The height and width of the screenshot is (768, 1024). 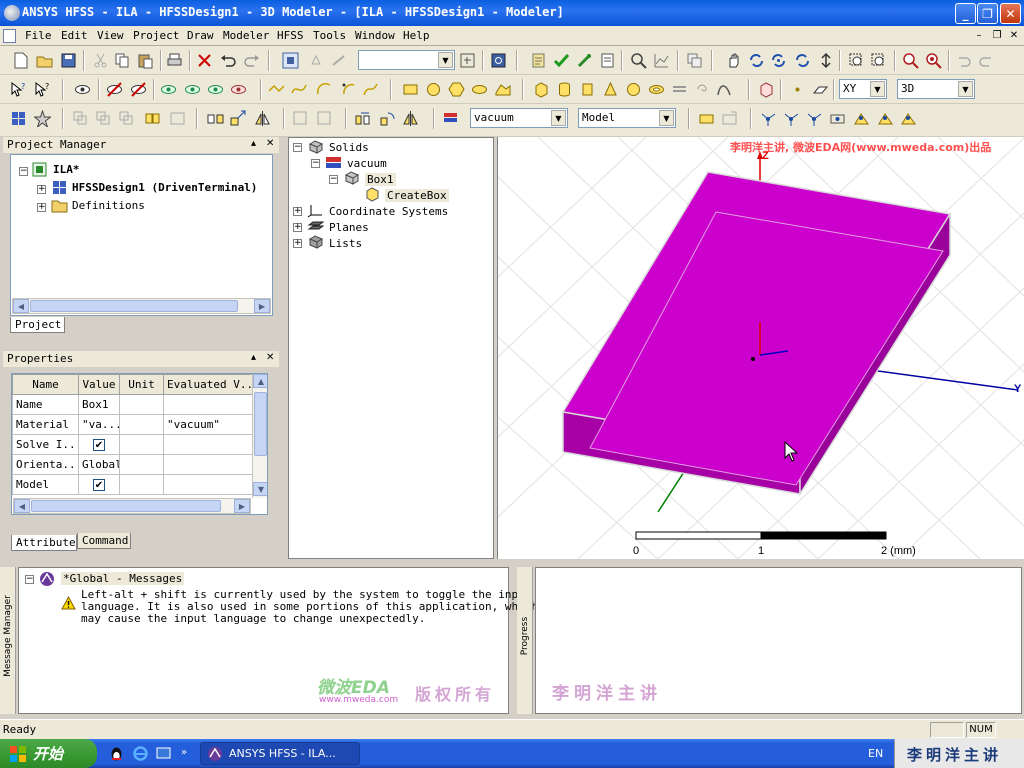 What do you see at coordinates (963, 60) in the screenshot?
I see `view-undo-icon` at bounding box center [963, 60].